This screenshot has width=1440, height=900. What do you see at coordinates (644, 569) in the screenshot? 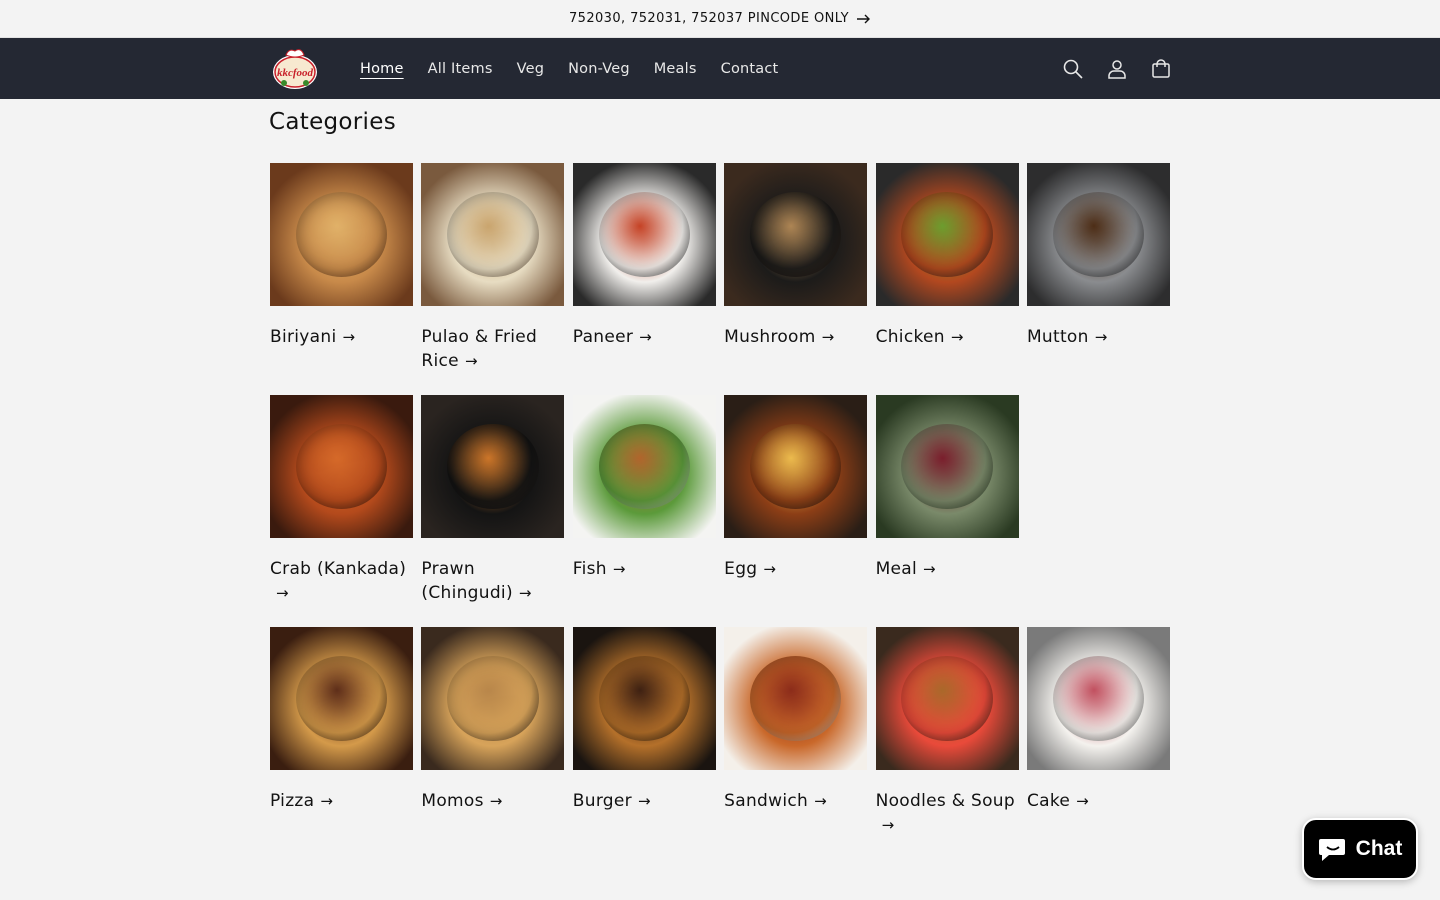
I see `category-label: Fish →` at bounding box center [644, 569].